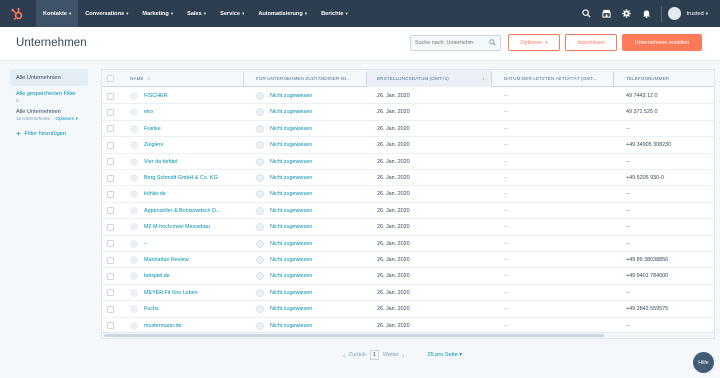  I want to click on table-row: -- Nicht zugewiesen 26. Jan. 2020 -- --, so click(408, 244).